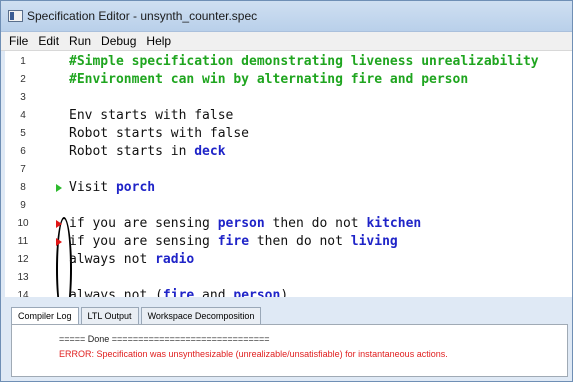 The width and height of the screenshot is (573, 382). I want to click on menu-edit: Edit, so click(48, 41).